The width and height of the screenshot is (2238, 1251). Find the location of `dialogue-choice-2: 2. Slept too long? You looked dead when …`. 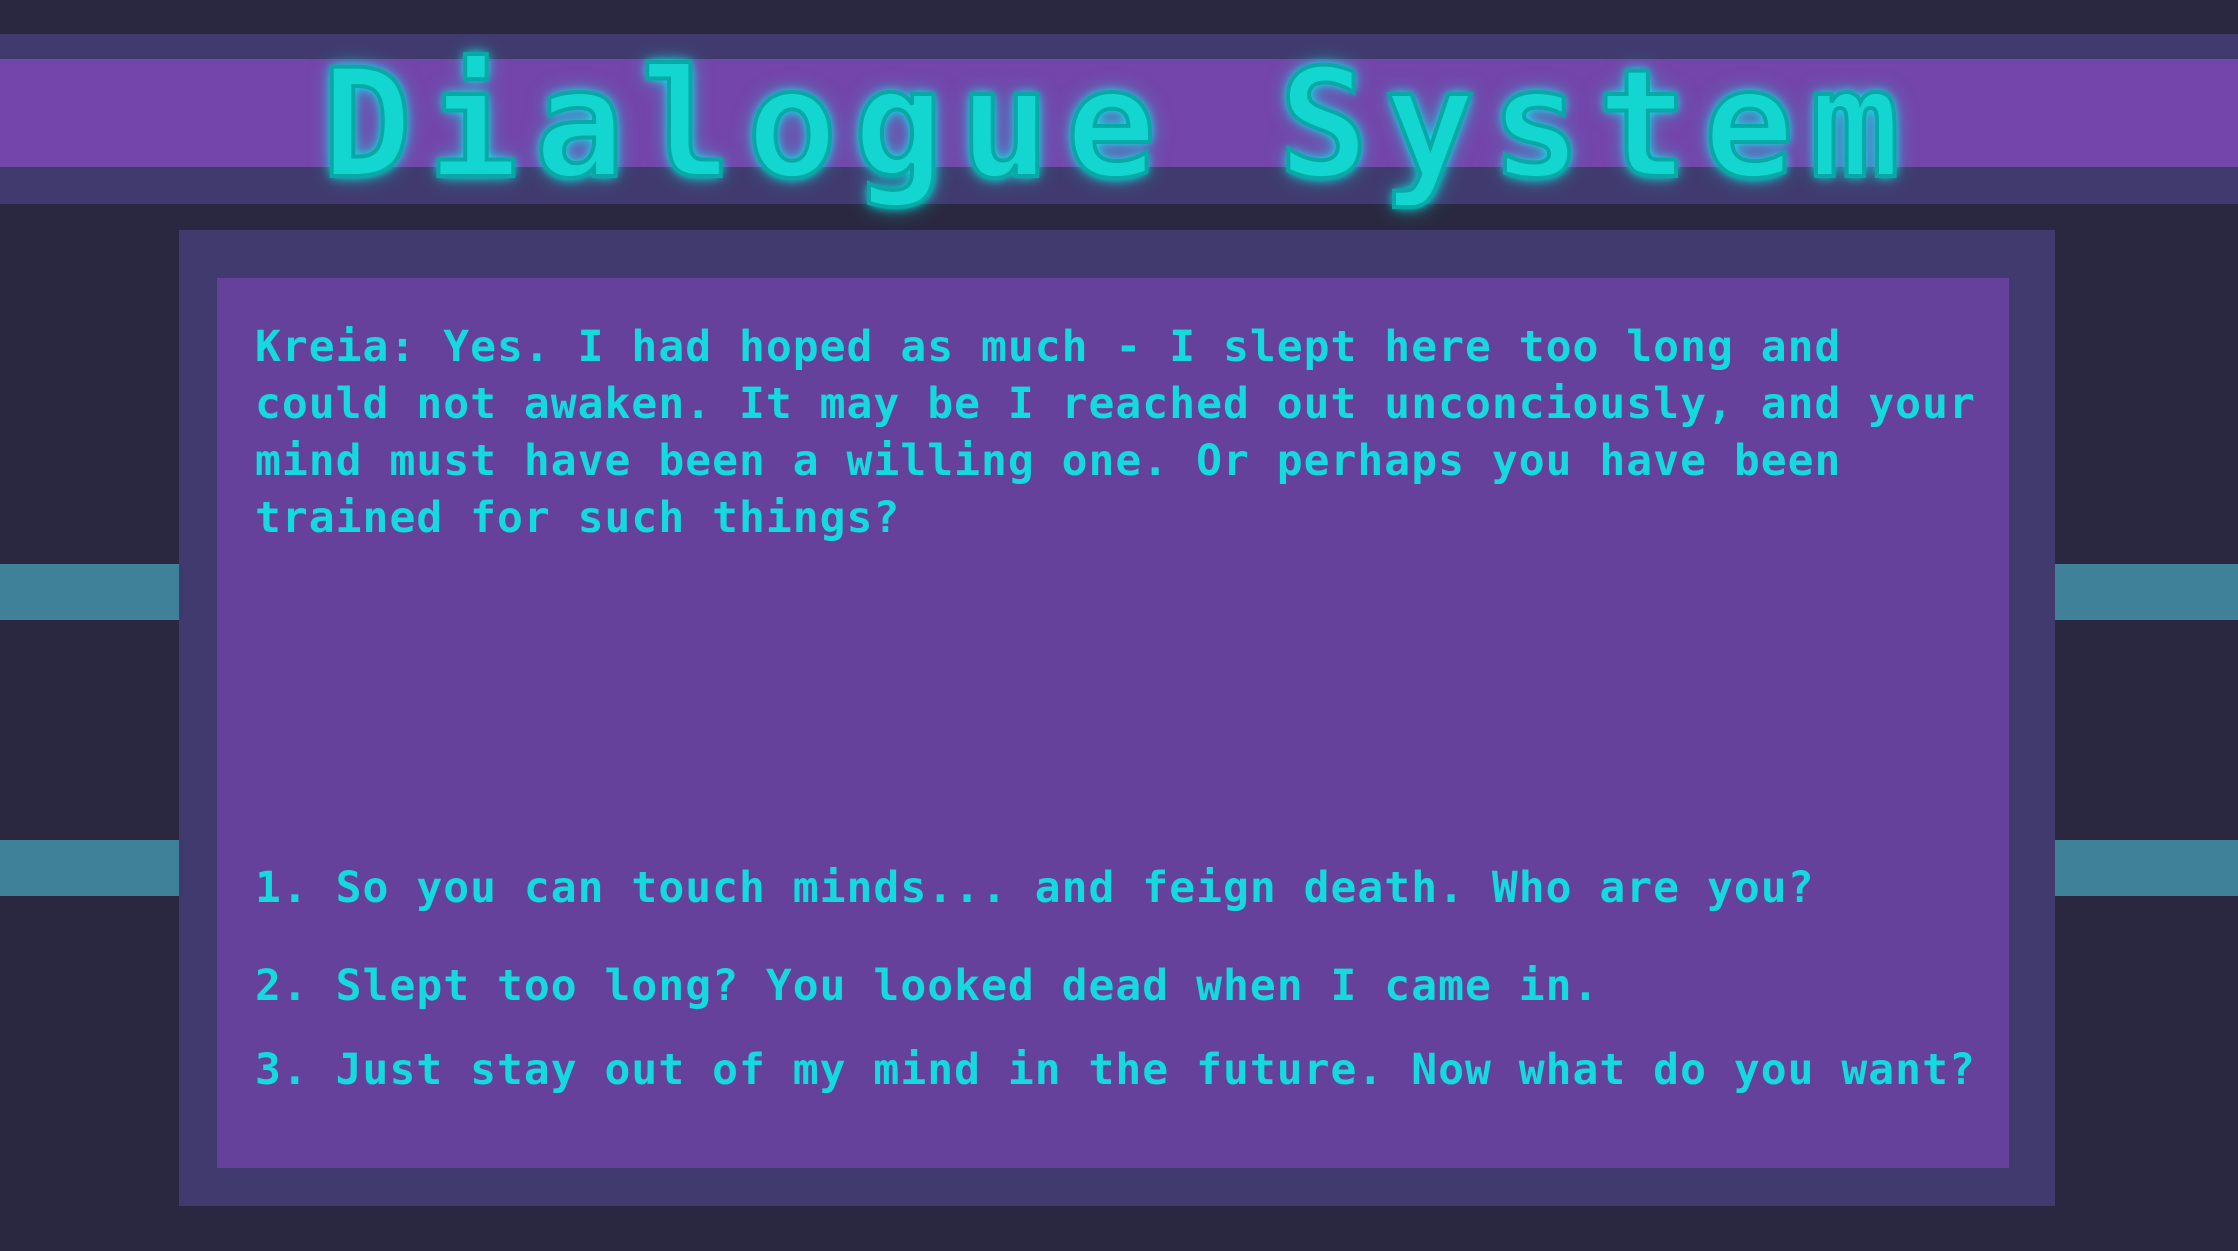

dialogue-choice-2: 2. Slept too long? You looked dead when … is located at coordinates (1125, 986).